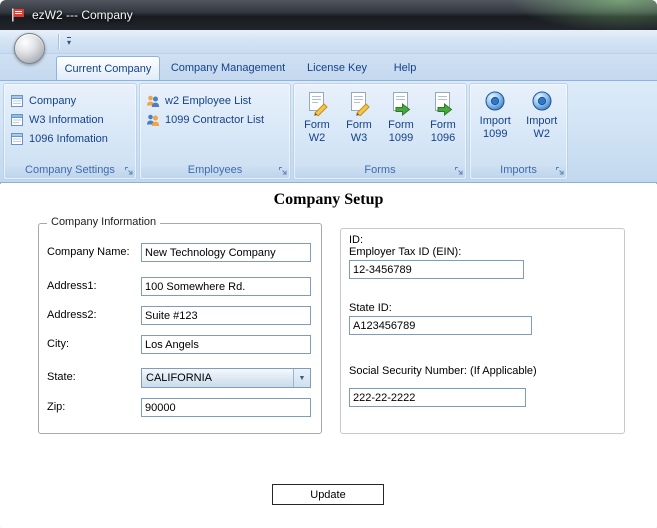 The width and height of the screenshot is (657, 528). Describe the element at coordinates (370, 308) in the screenshot. I see `state-id-label: State ID:` at that location.